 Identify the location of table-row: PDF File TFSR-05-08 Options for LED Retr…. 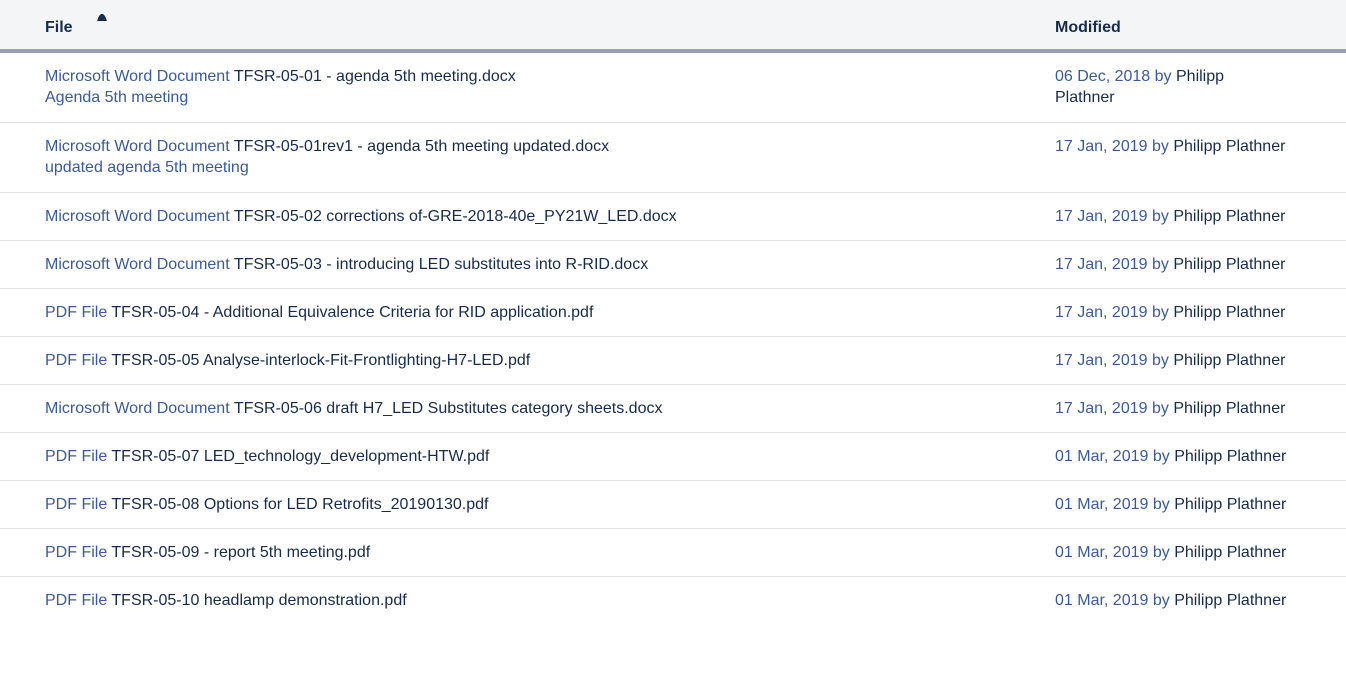
(673, 505).